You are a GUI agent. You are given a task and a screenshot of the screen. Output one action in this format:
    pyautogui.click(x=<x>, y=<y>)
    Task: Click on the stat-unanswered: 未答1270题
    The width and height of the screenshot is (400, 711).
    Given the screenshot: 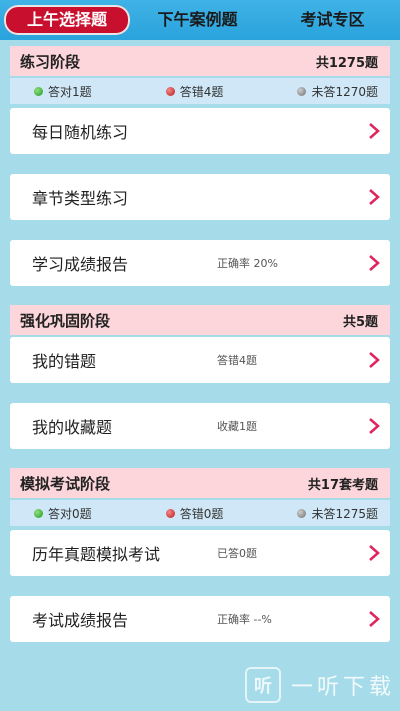 What is the action you would take?
    pyautogui.click(x=337, y=91)
    